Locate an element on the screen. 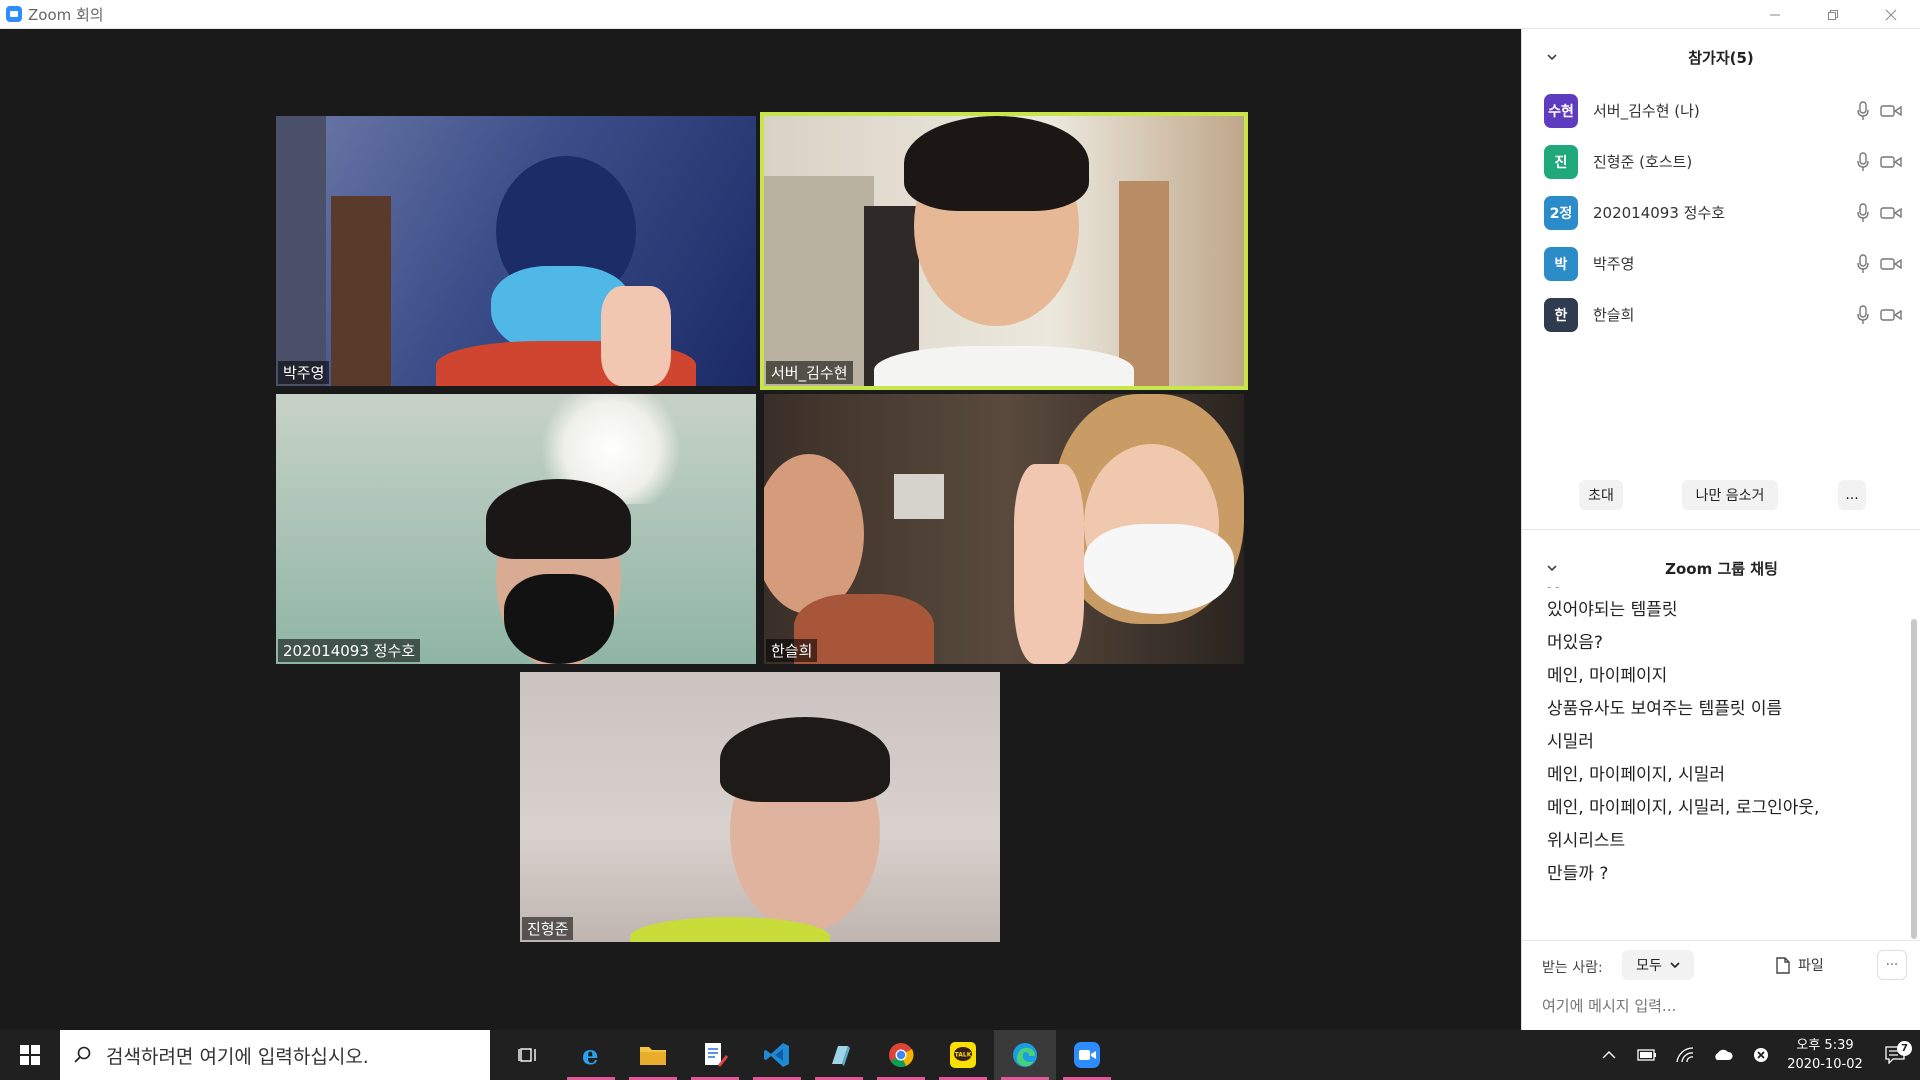  chat-message: 메인, 마이페이지, 시밀러 is located at coordinates (1636, 775).